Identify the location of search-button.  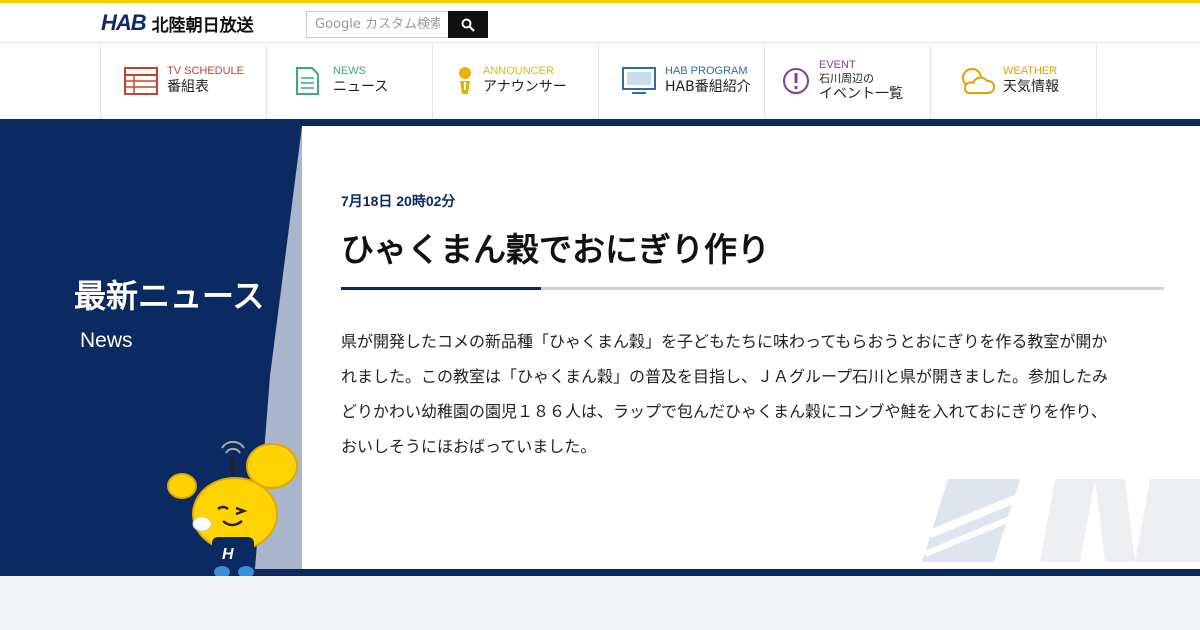
(468, 24).